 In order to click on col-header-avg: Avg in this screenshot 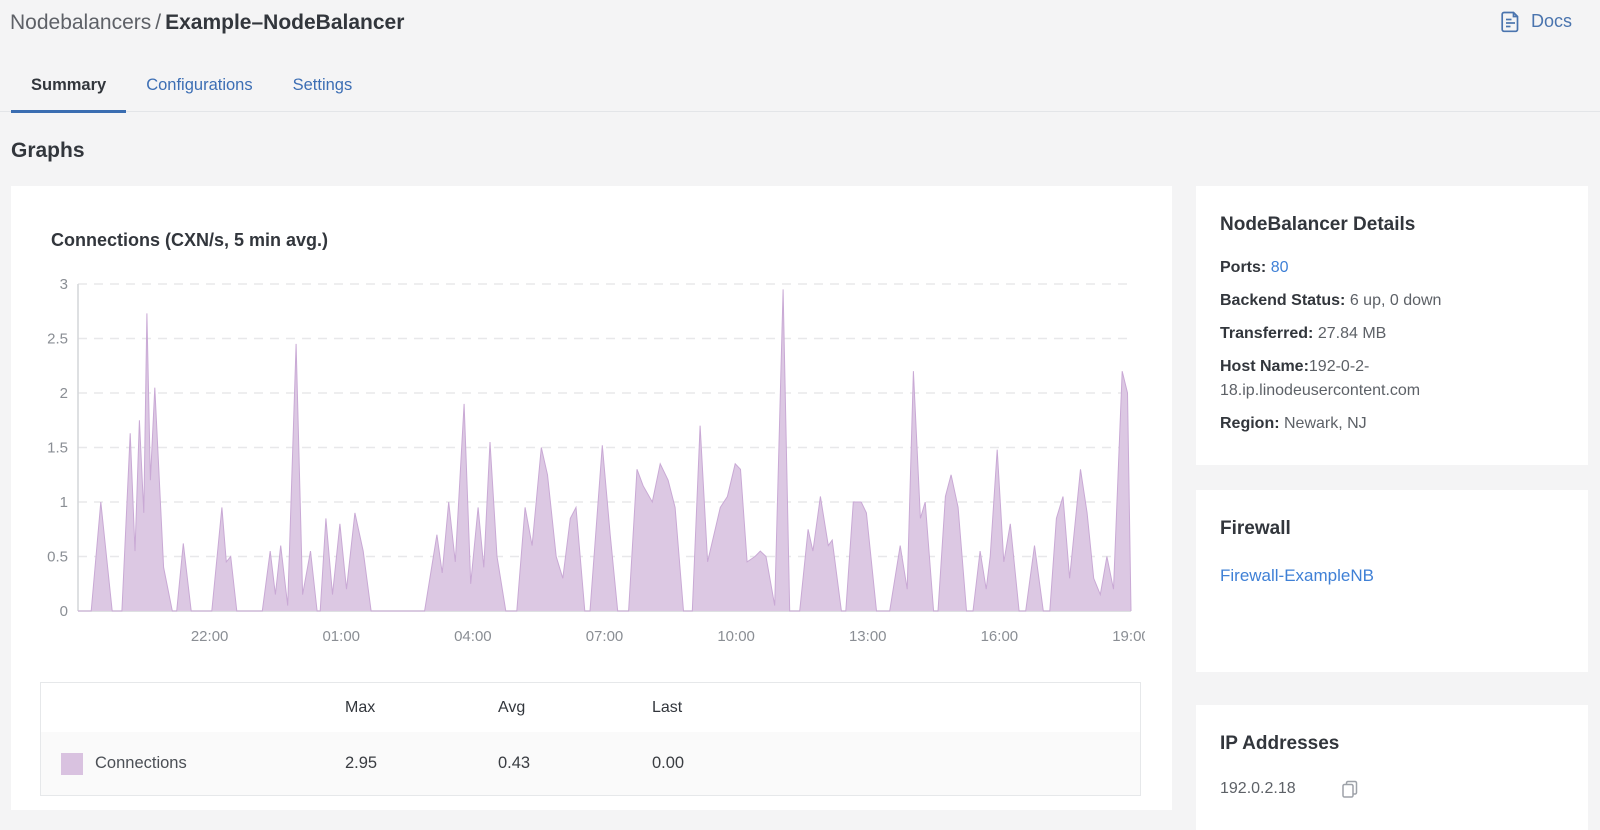, I will do `click(512, 707)`.